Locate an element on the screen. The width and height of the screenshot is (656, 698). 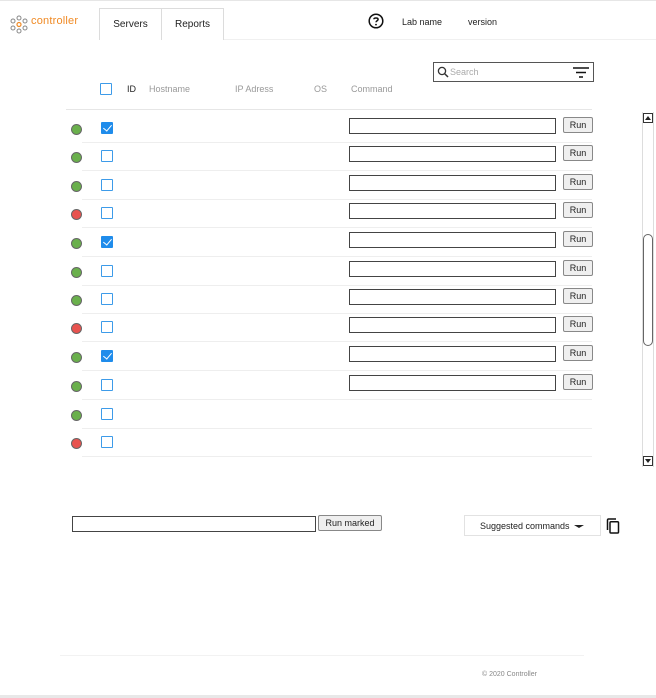
logo-text: controller is located at coordinates (55, 21).